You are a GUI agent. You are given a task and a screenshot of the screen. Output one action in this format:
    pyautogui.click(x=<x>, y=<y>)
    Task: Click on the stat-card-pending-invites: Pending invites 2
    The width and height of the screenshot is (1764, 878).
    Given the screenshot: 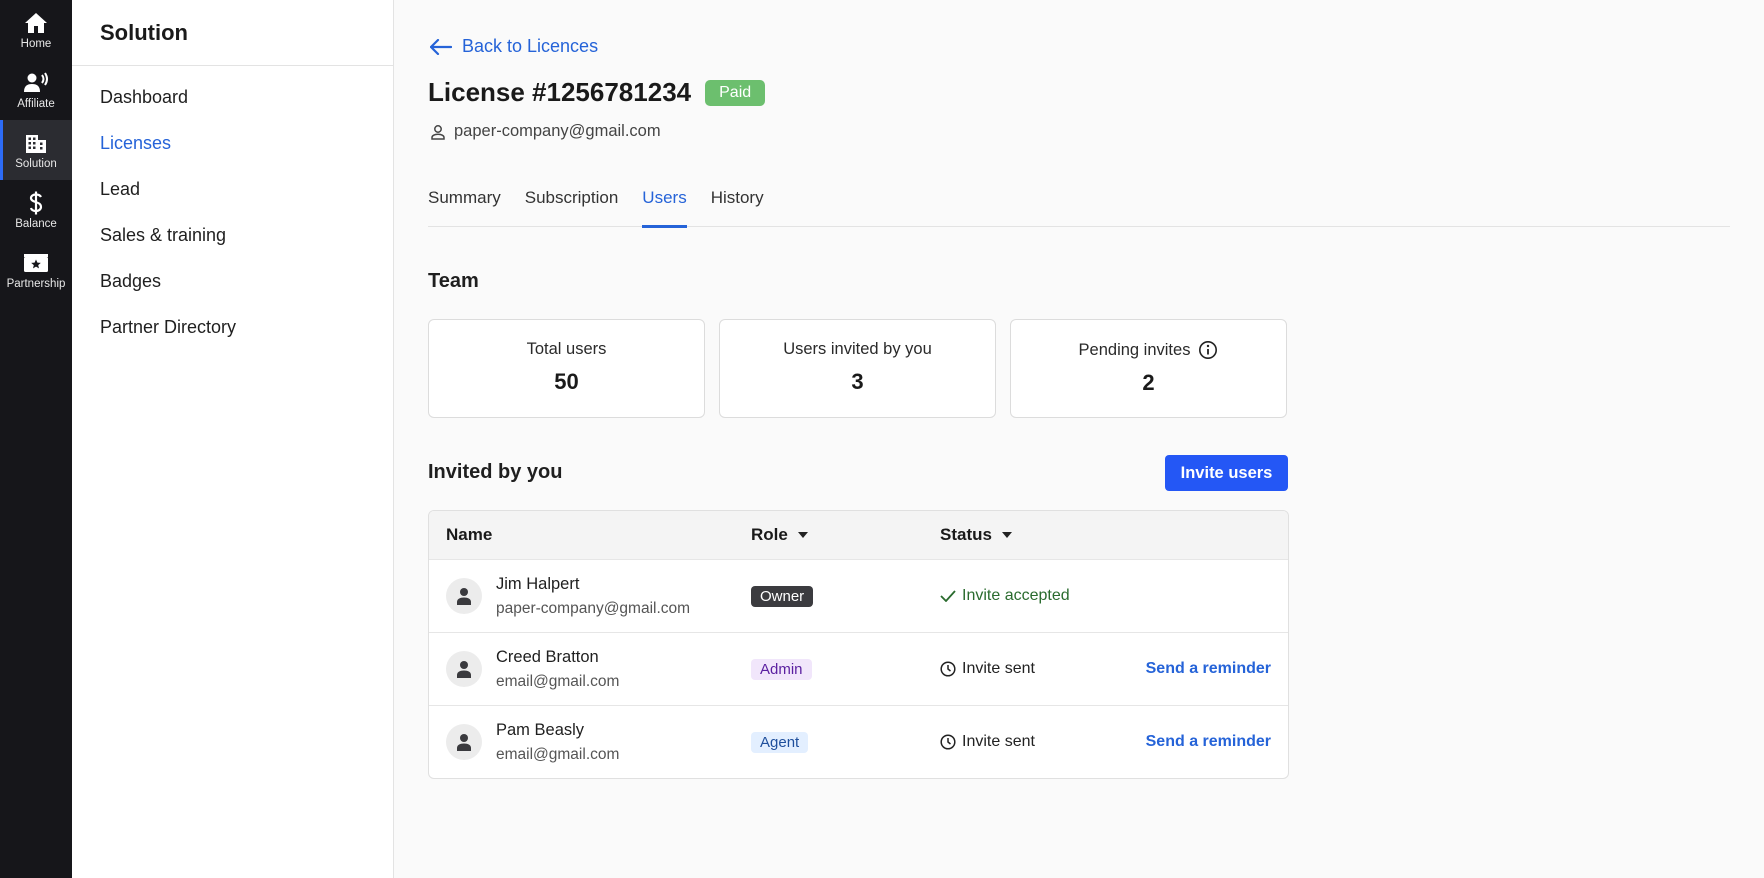 What is the action you would take?
    pyautogui.click(x=1148, y=368)
    